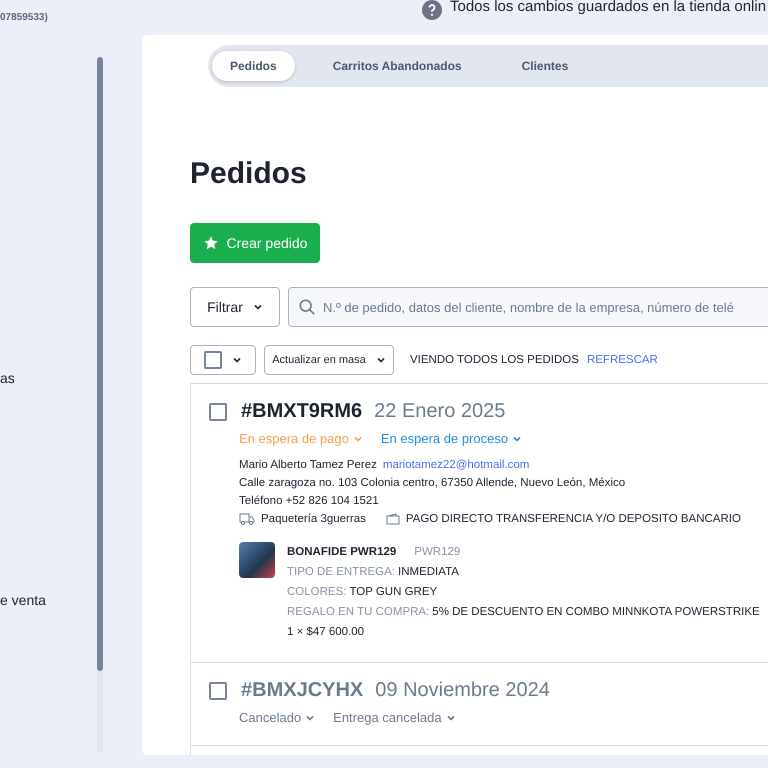 This screenshot has width=768, height=768. I want to click on option-value: 5% DE DESCUENTO EN COMBO MINNKOTA POWERSTRIKE, so click(596, 612).